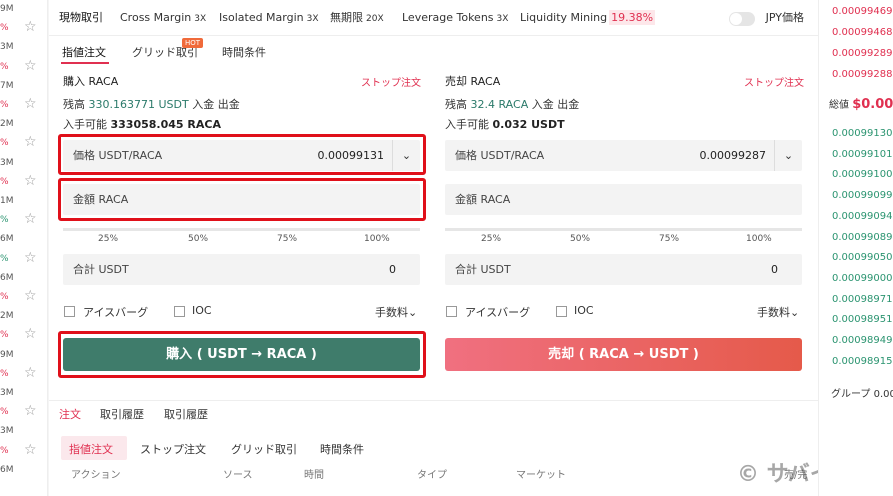  I want to click on sell-price-field: 価格 USDT/RACA 0.00099287 ⌄, so click(623, 155).